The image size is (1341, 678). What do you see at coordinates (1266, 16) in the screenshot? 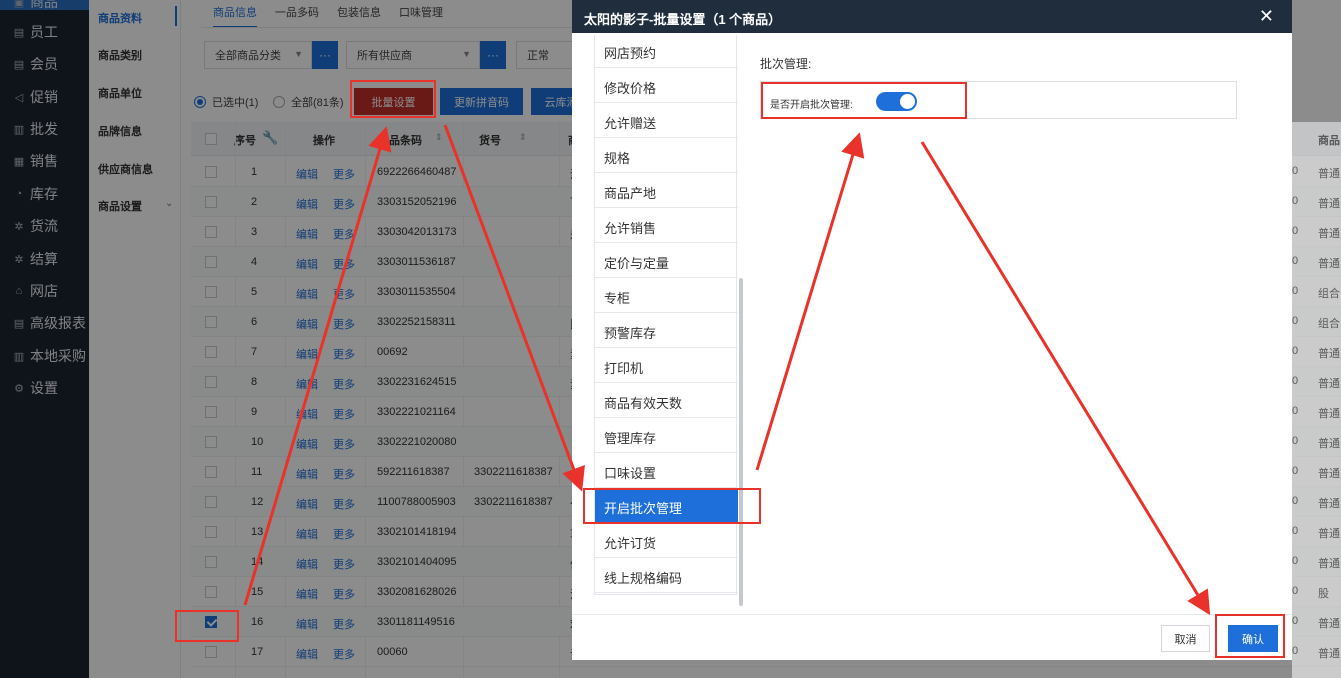
I see `close-icon: ✕` at bounding box center [1266, 16].